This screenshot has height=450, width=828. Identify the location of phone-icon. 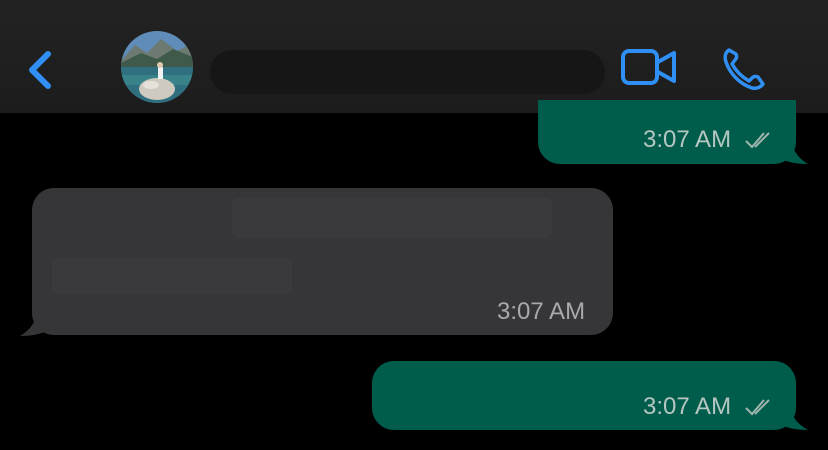
(744, 68).